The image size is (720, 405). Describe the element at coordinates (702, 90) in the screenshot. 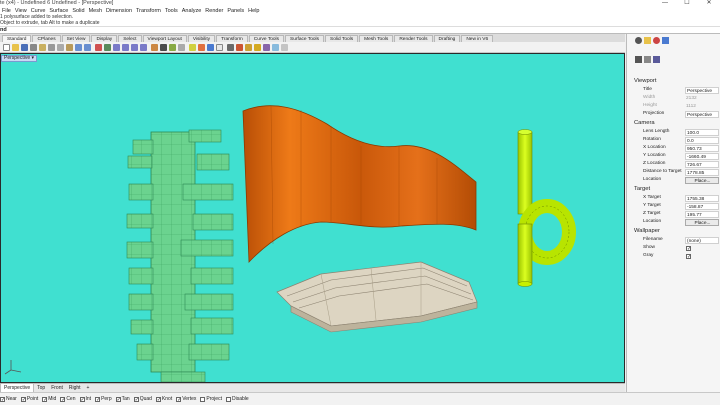

I see `title-field: Perspective` at that location.